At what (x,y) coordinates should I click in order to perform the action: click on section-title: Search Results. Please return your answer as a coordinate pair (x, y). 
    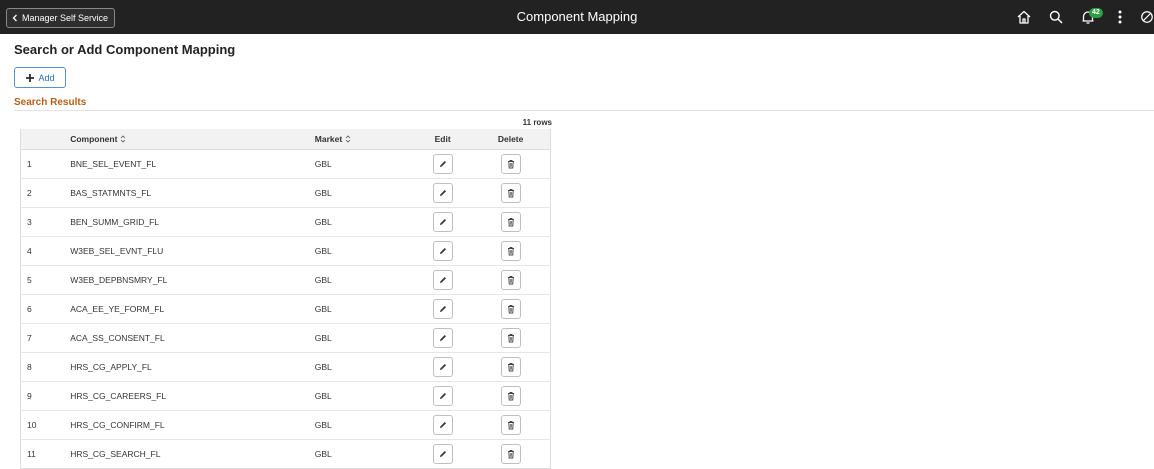
    Looking at the image, I should click on (50, 102).